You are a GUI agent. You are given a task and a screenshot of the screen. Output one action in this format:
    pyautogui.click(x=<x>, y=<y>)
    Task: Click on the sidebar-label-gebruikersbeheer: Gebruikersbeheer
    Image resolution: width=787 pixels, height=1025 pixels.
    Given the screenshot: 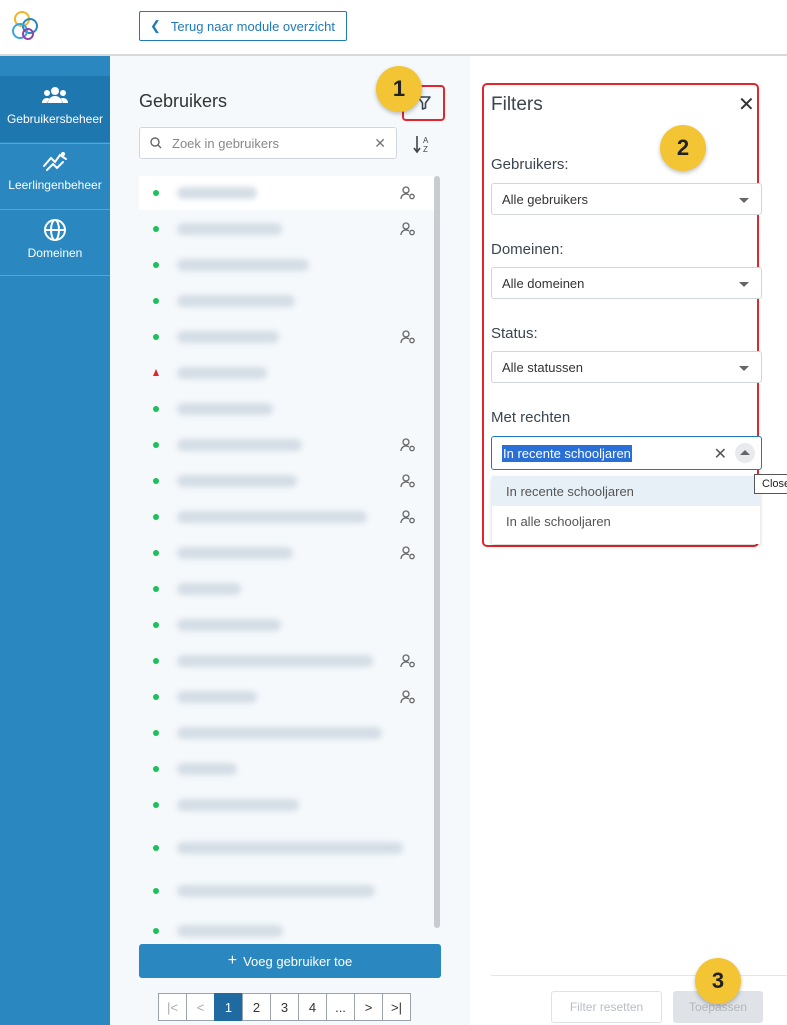 What is the action you would take?
    pyautogui.click(x=55, y=119)
    